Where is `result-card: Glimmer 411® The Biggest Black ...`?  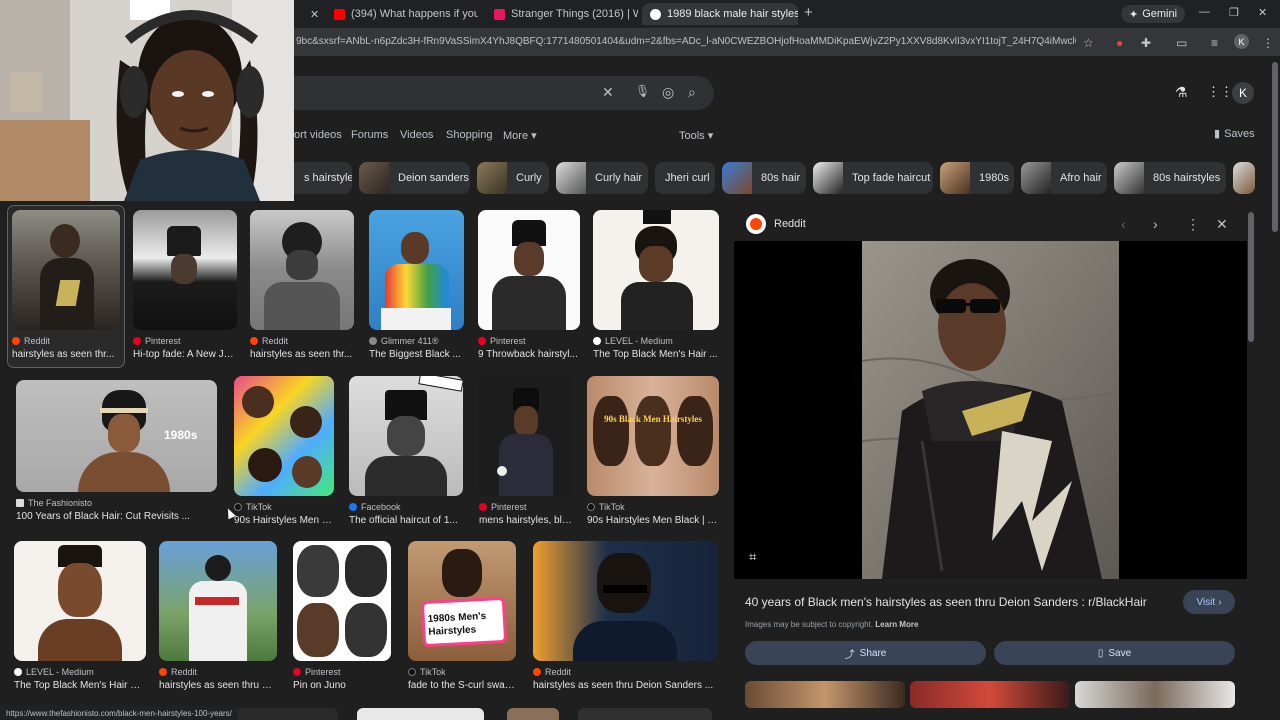 result-card: Glimmer 411® The Biggest Black ... is located at coordinates (416, 285).